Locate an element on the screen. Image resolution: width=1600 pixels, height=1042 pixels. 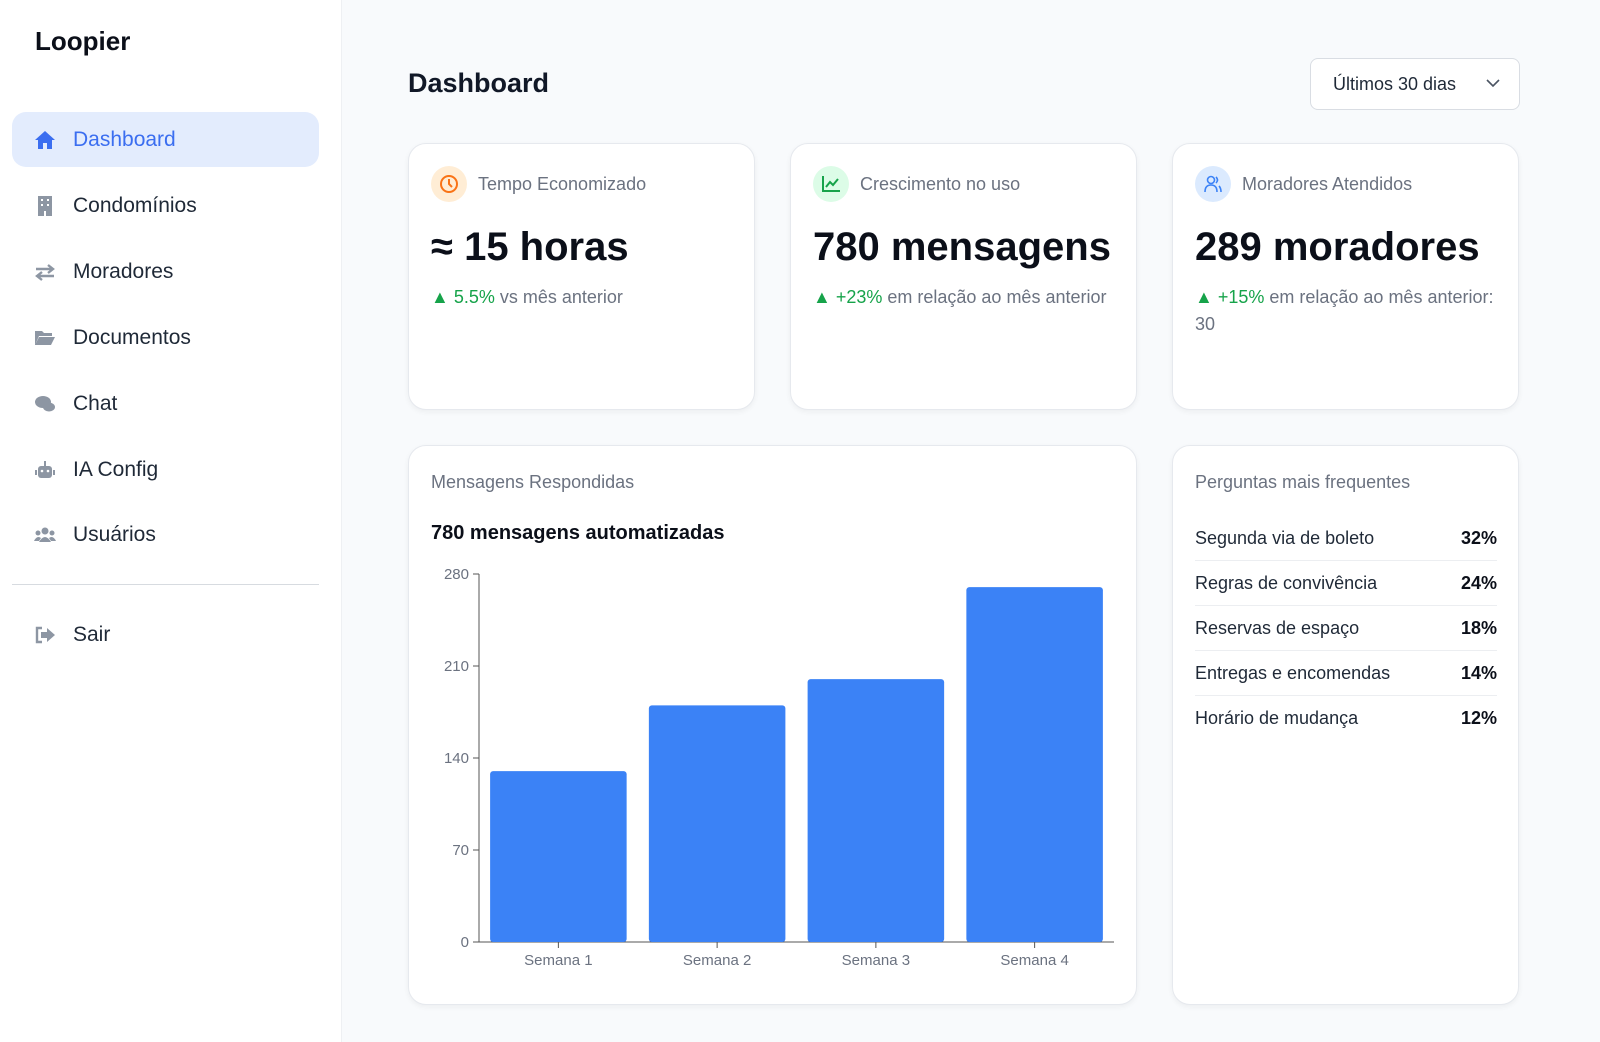
kpi-value: 289 moradores is located at coordinates (1337, 247).